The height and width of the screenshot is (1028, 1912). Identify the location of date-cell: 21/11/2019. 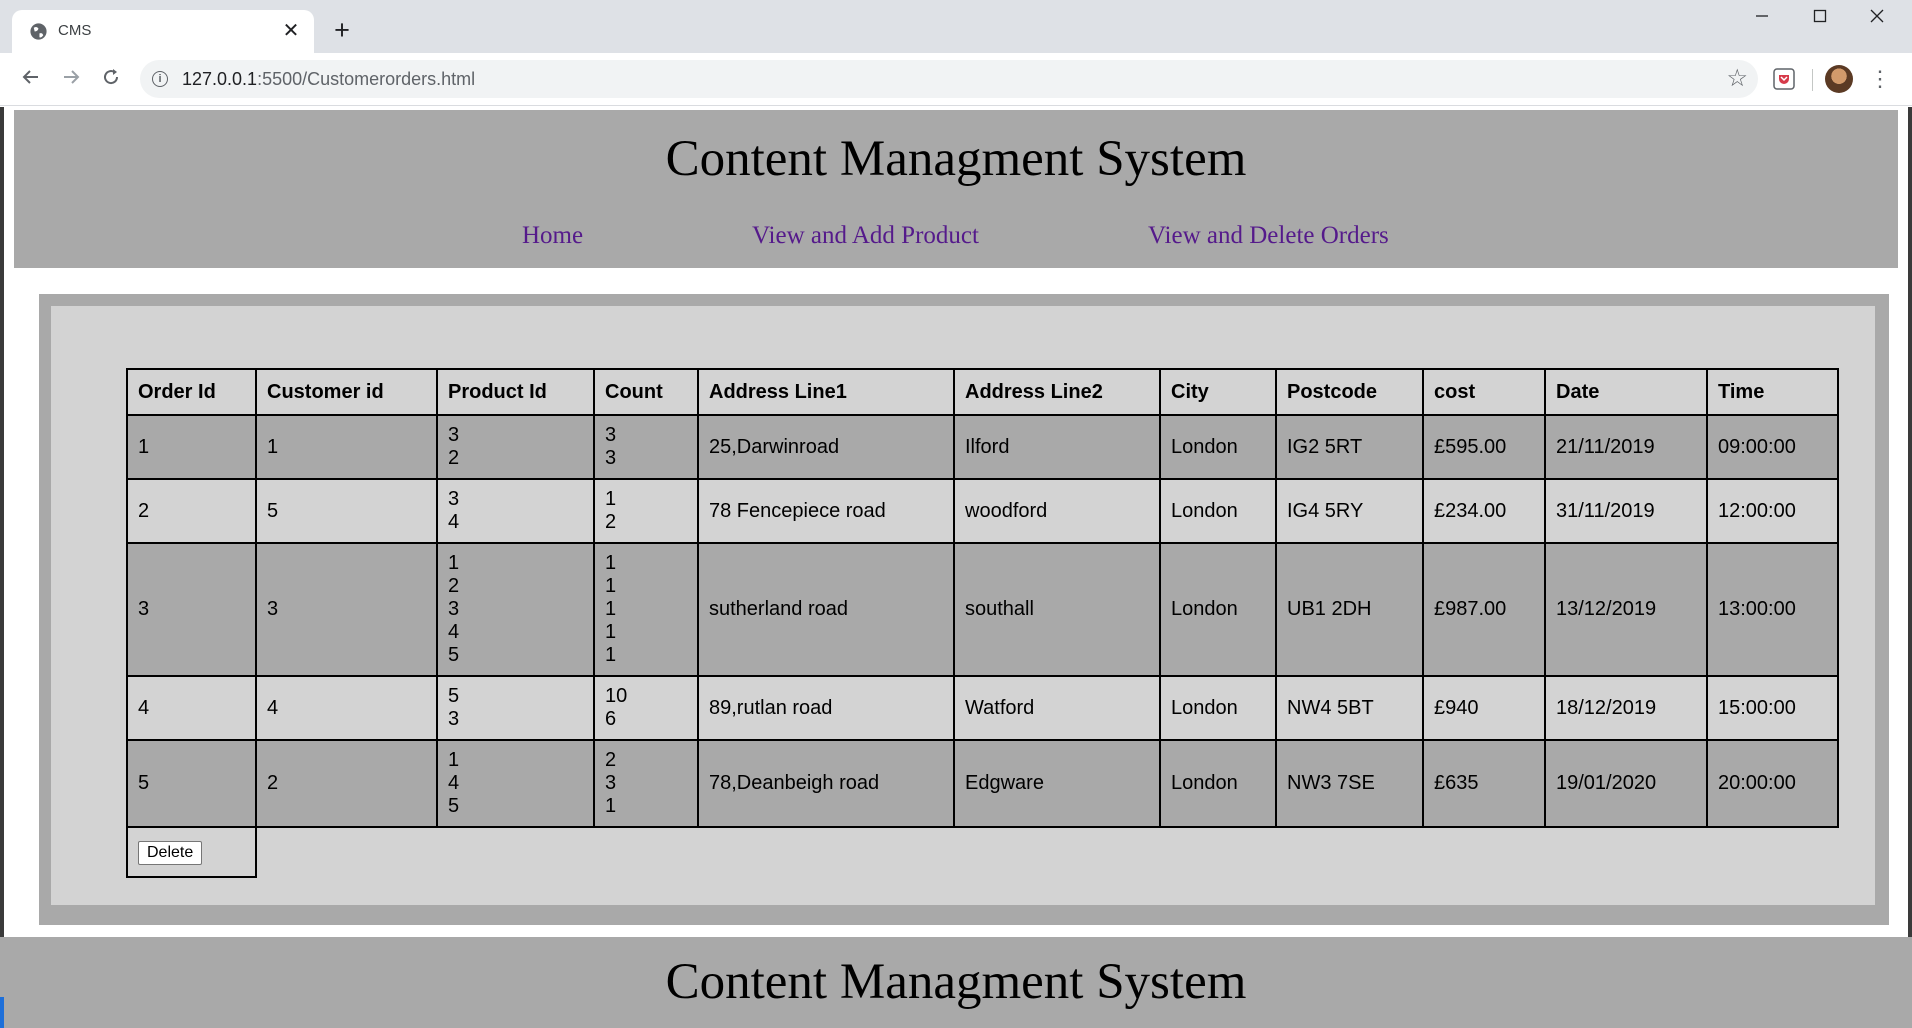
(1626, 447).